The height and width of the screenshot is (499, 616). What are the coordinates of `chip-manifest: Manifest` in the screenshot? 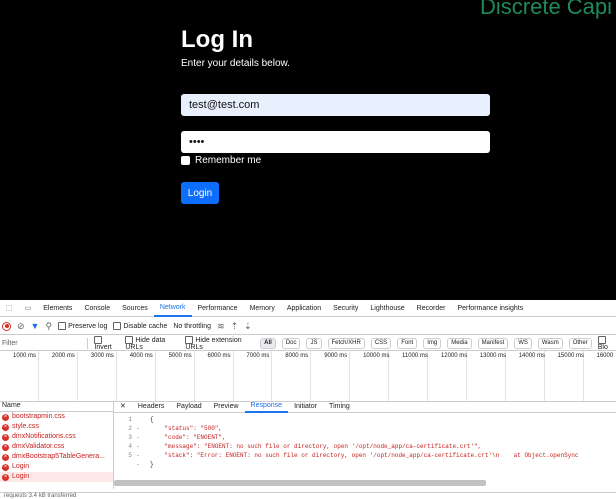 It's located at (493, 343).